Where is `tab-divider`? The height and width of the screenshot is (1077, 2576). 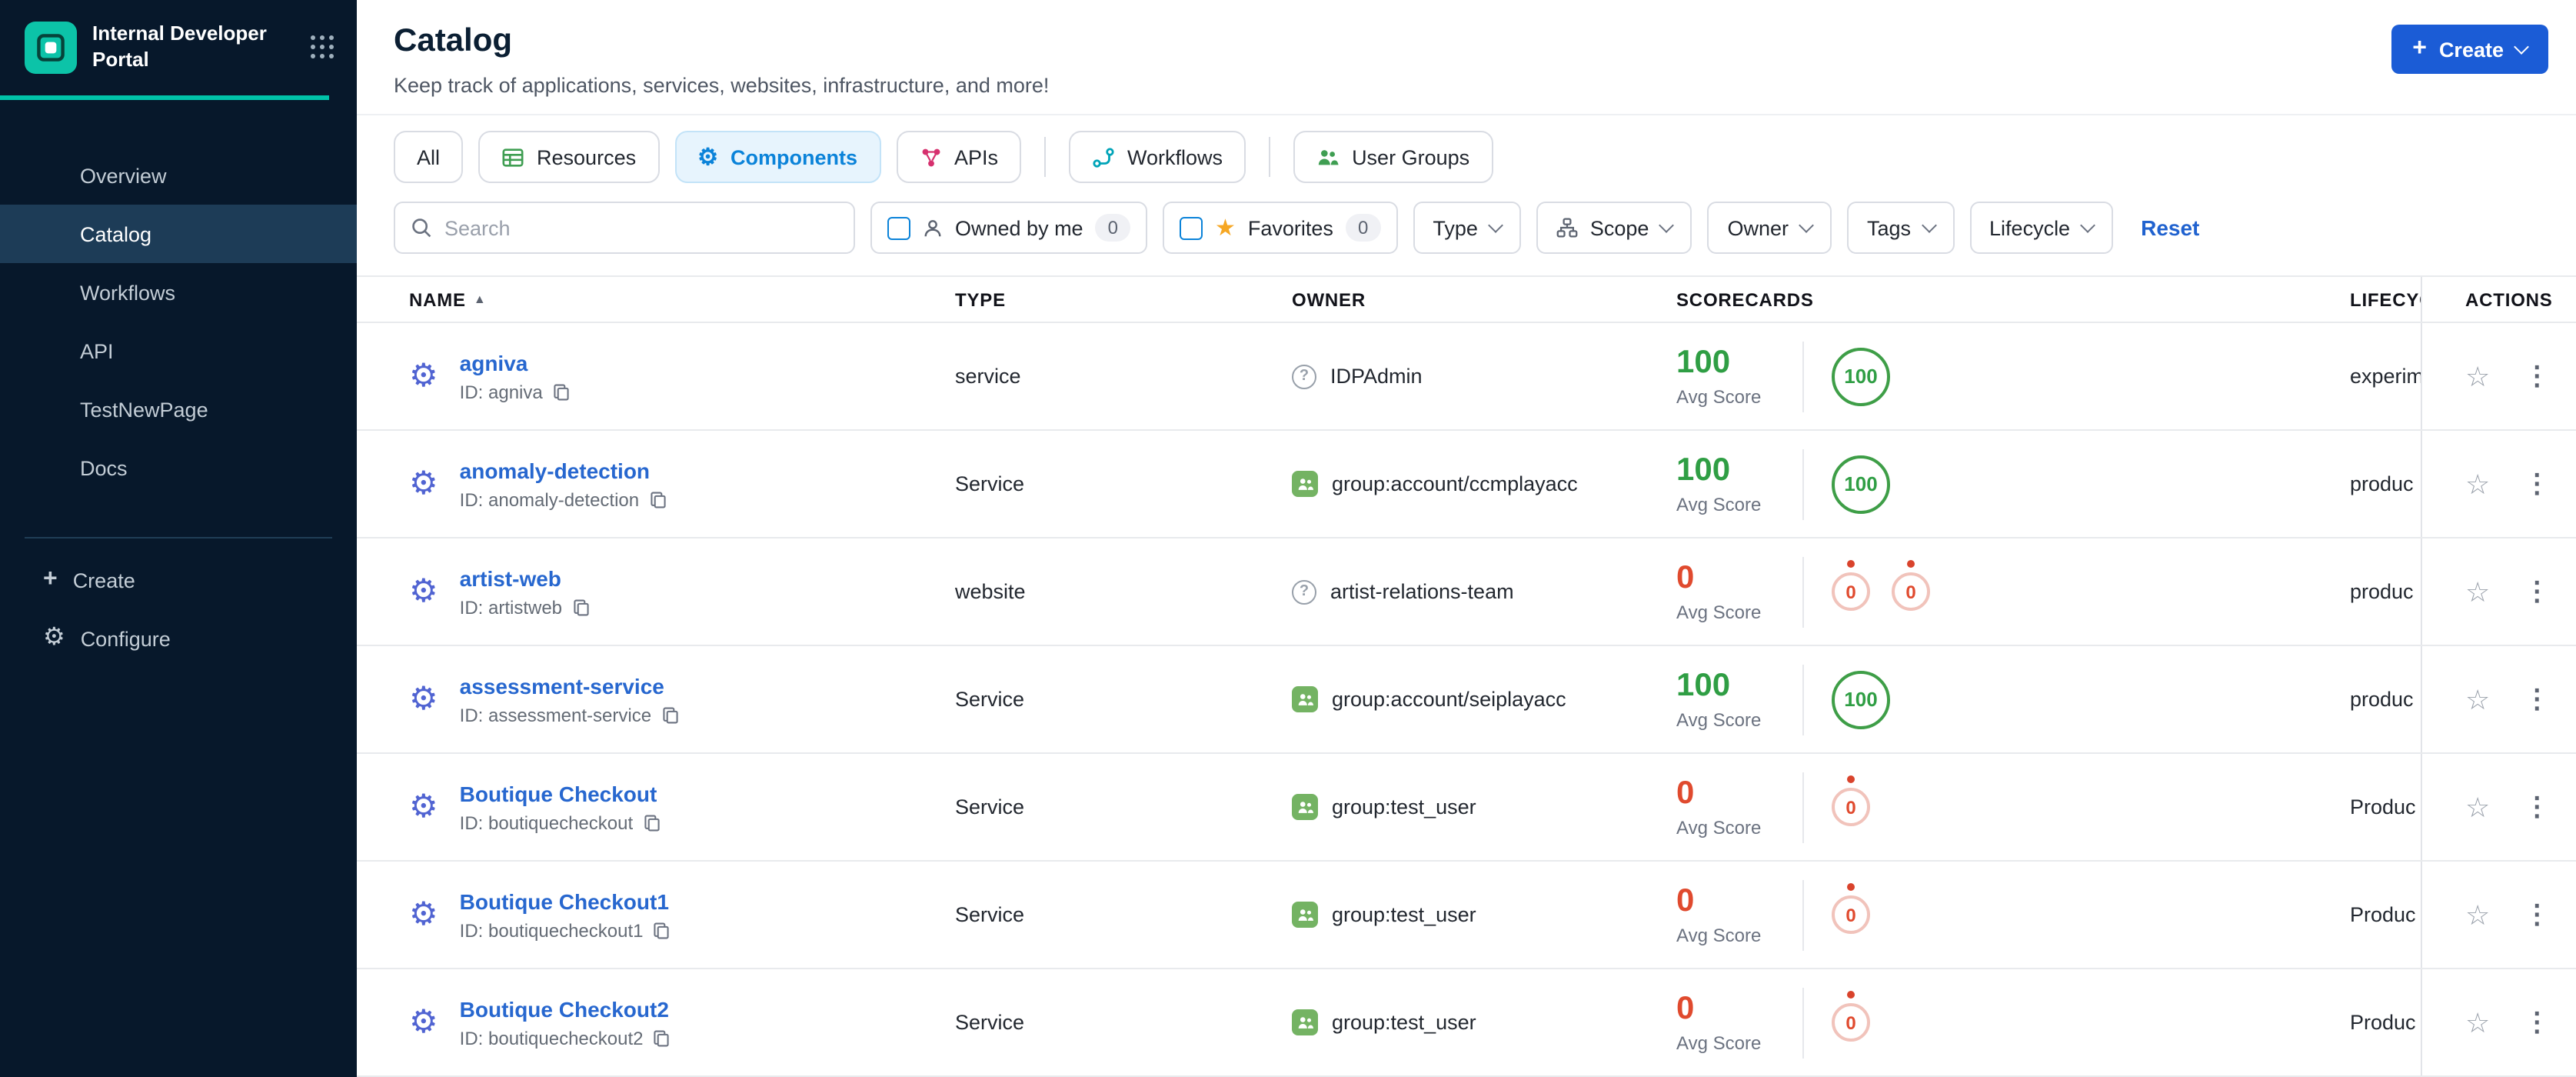
tab-divider is located at coordinates (1270, 157).